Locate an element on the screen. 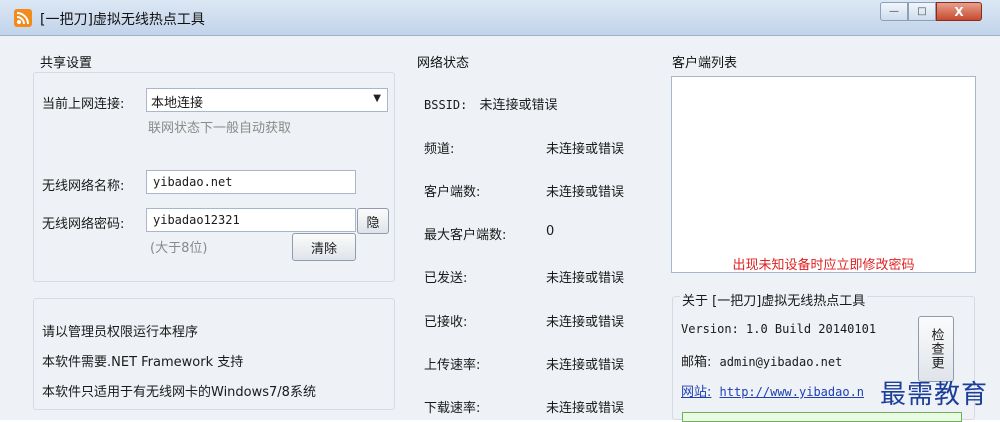  bssid-row: BSSID: 未连接或错误 is located at coordinates (491, 103).